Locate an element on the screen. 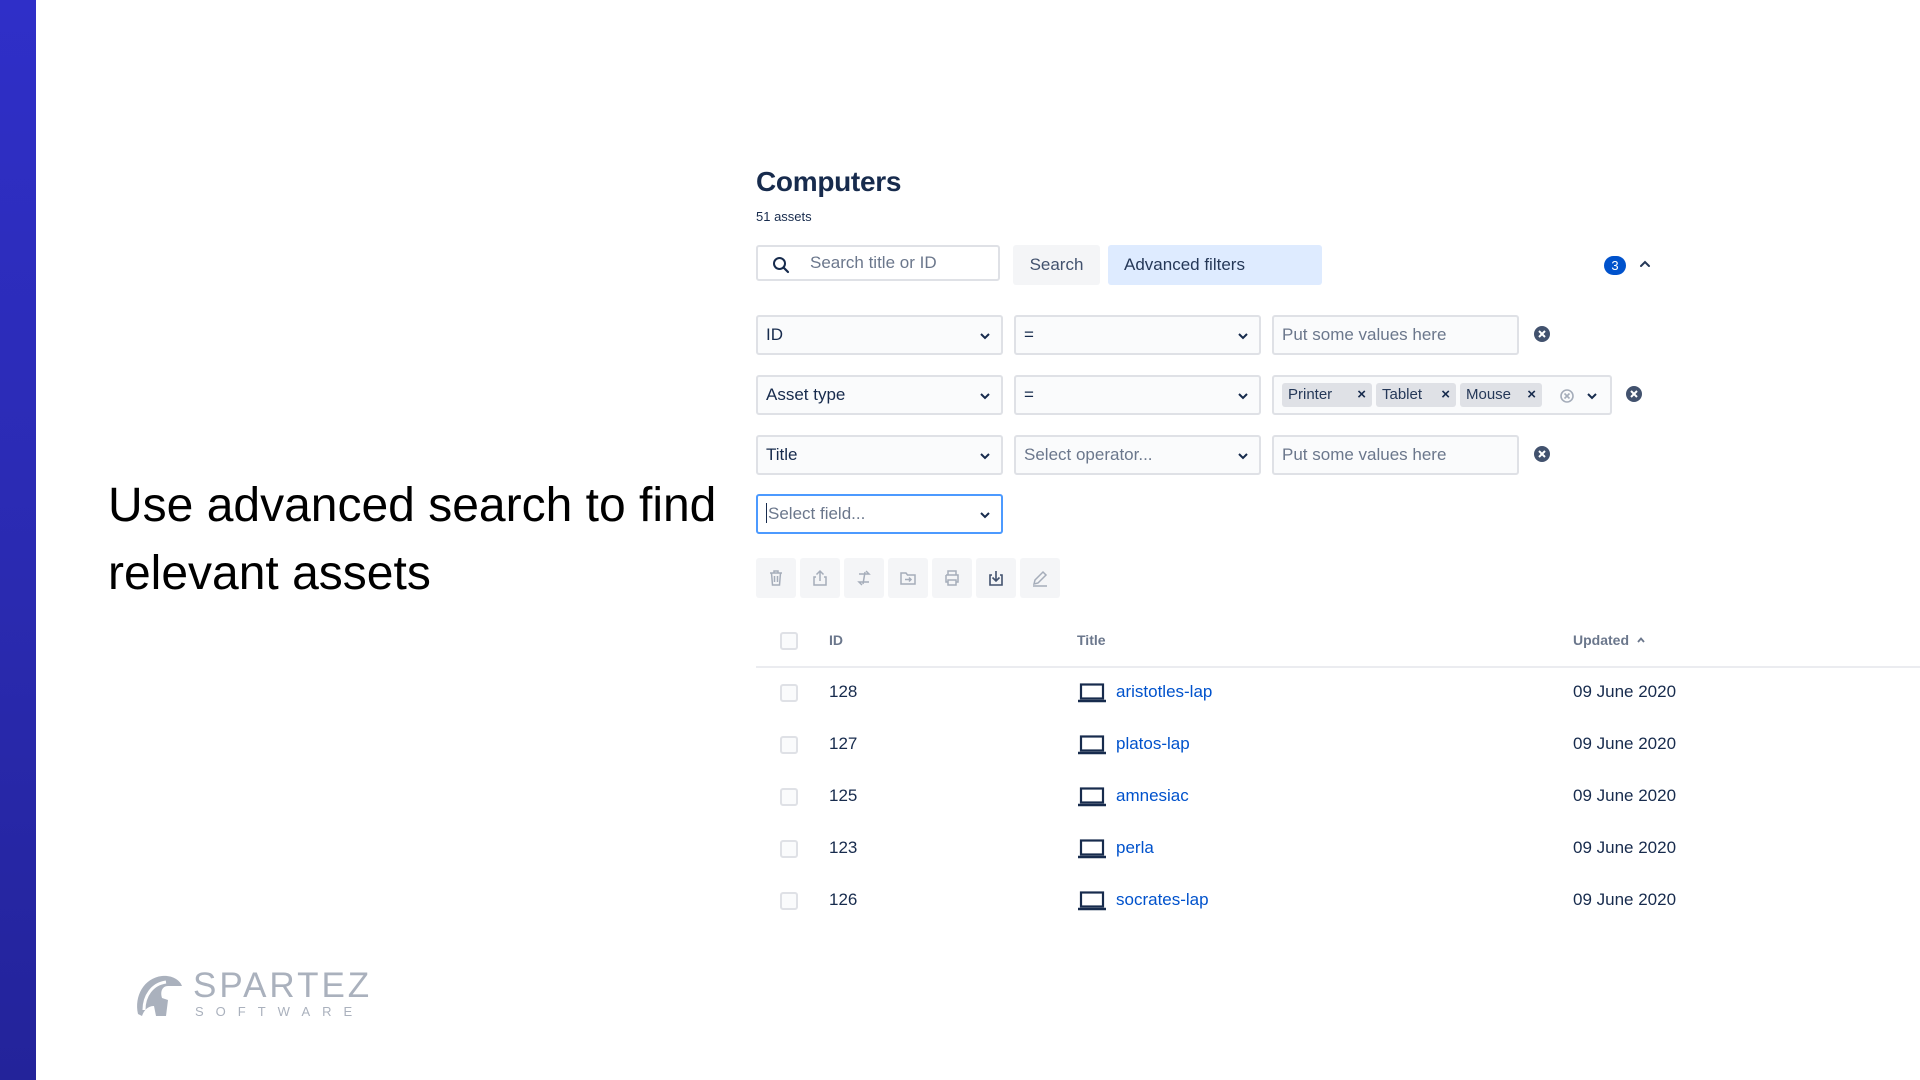 This screenshot has height=1080, width=1920. filter-1-field: ID is located at coordinates (774, 334).